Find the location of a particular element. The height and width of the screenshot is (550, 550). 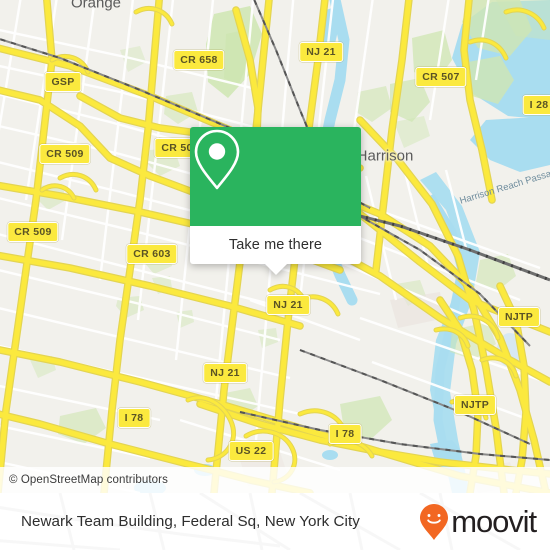

route-shield-cr-509-b: CR 509 is located at coordinates (33, 232).